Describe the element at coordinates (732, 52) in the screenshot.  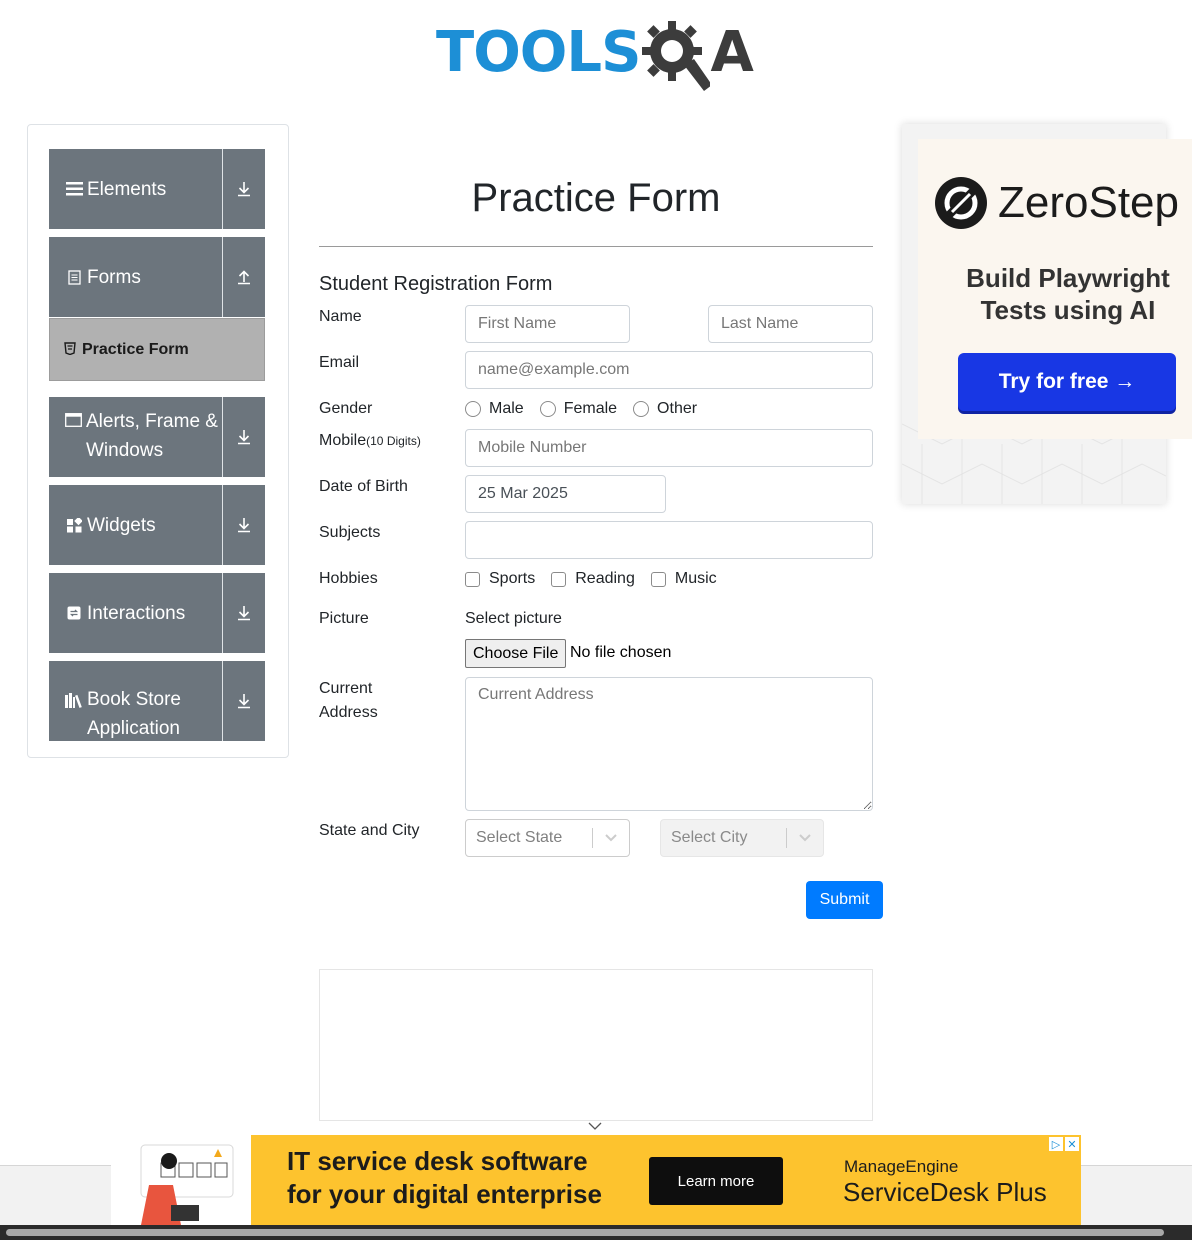
I see `logo-letter-a: A` at that location.